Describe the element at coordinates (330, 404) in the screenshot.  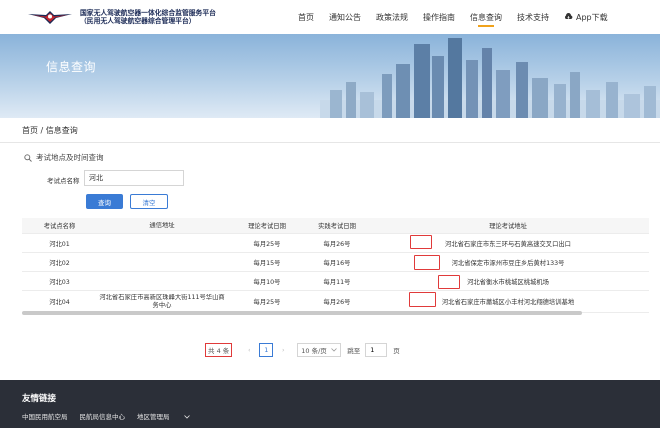
I see `site-footer: 友情链接 中国民用航空局 民航局信息中心 地区管理局` at that location.